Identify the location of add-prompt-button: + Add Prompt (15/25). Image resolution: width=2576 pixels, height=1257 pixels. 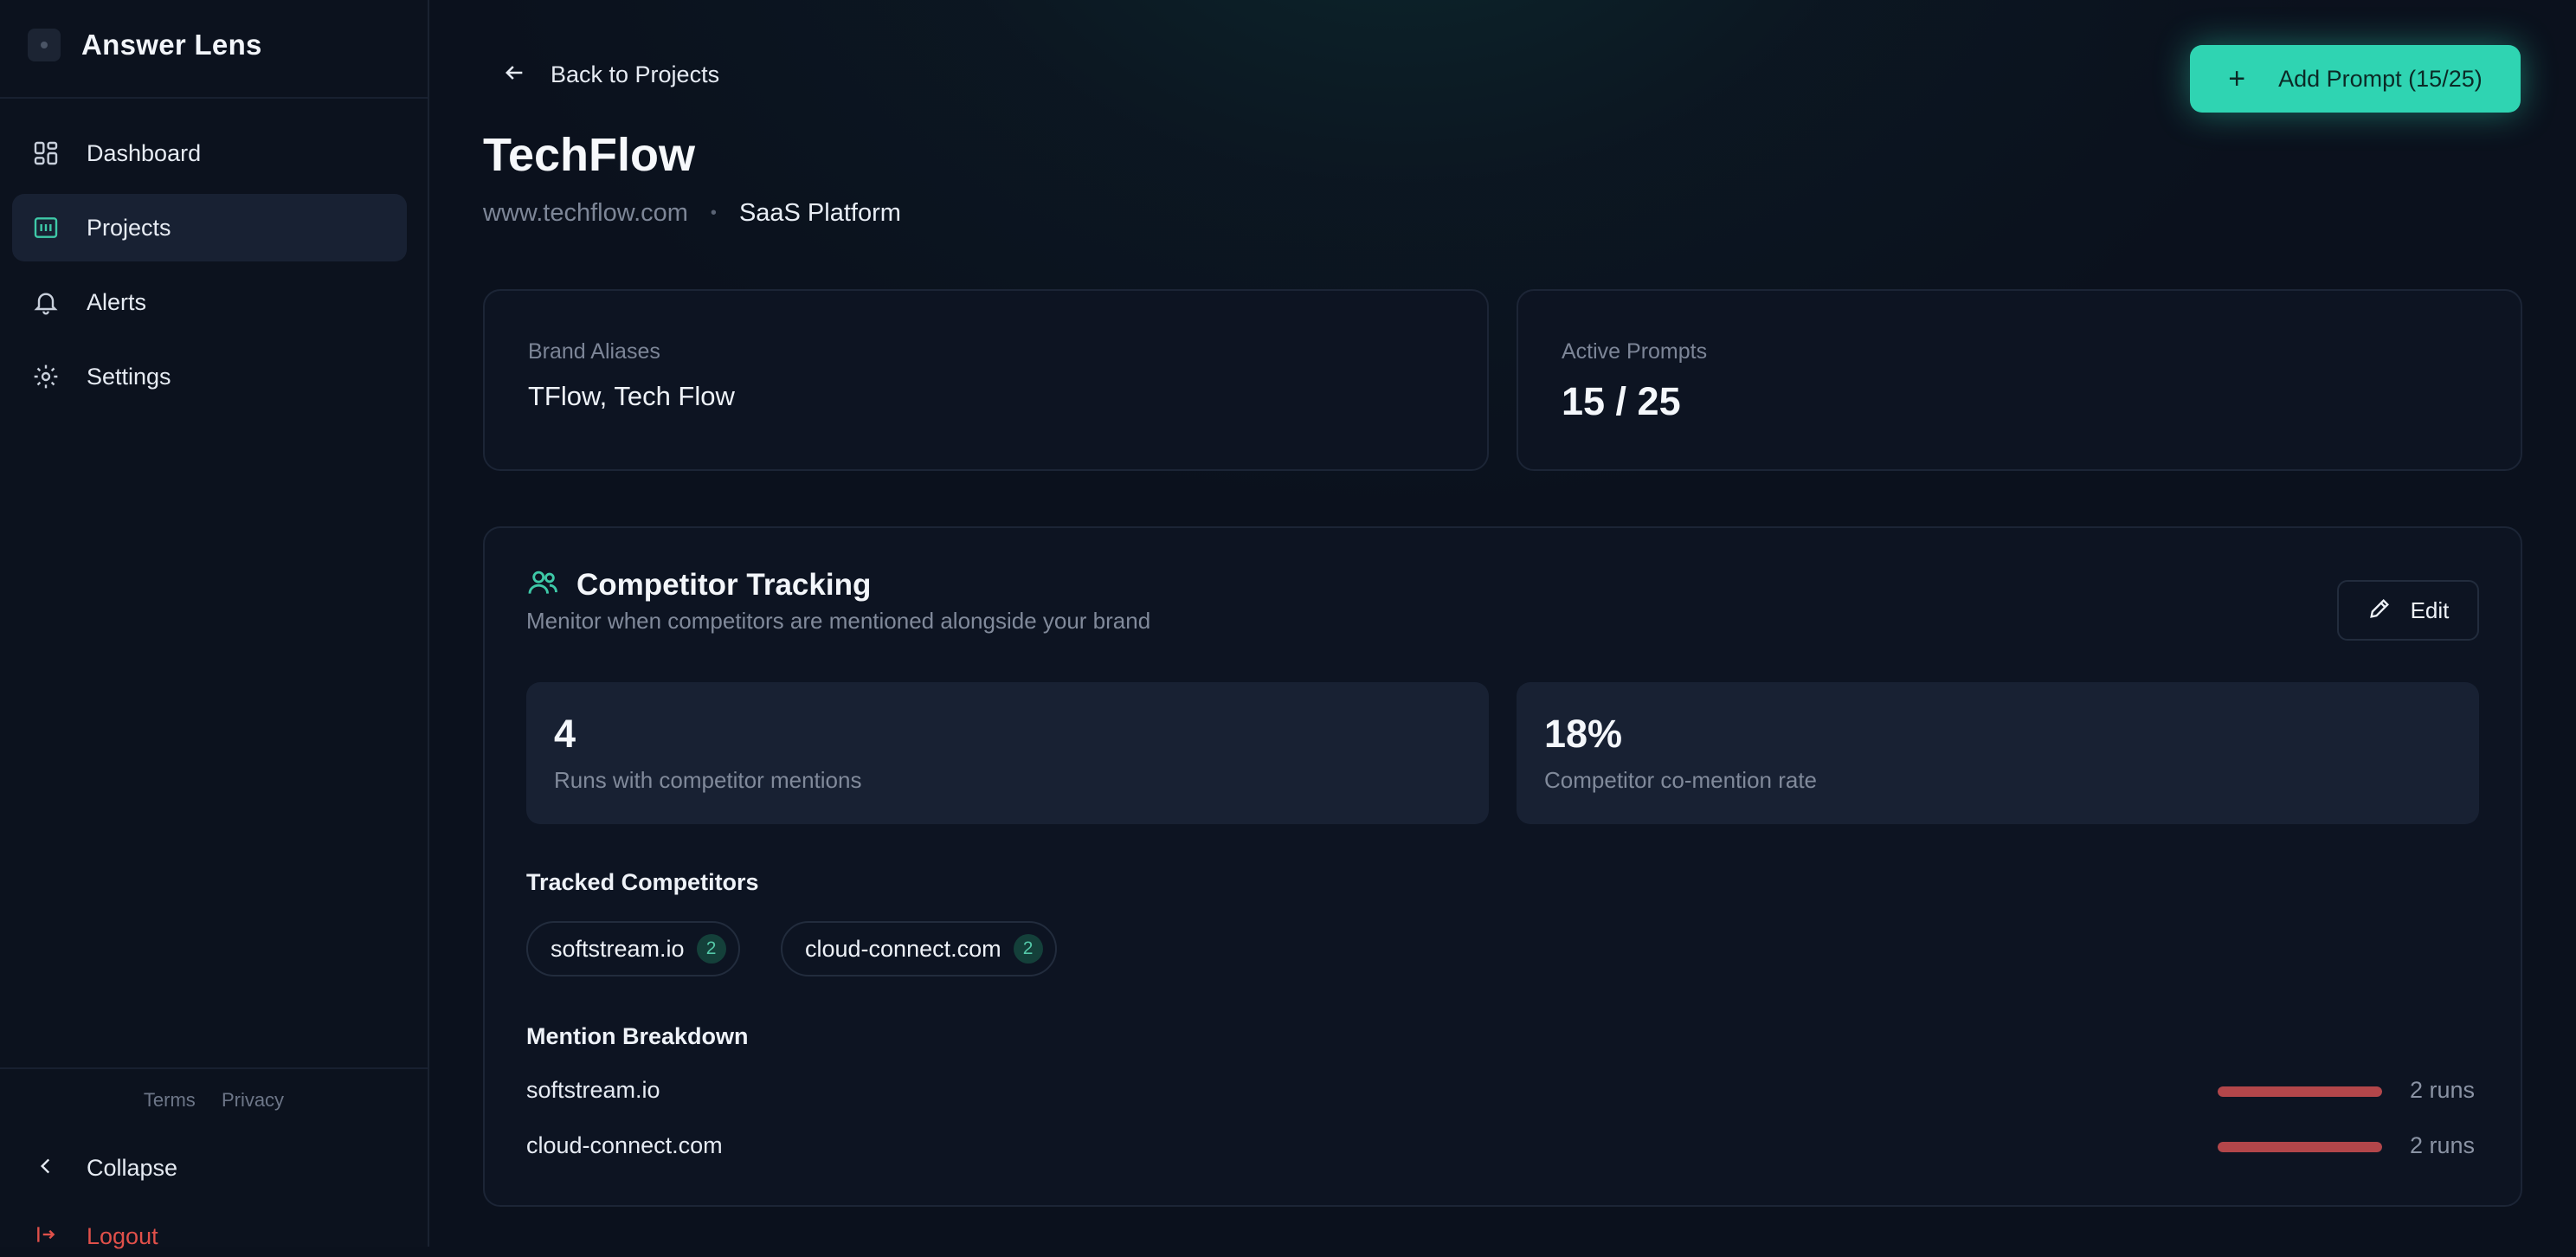
(2355, 79).